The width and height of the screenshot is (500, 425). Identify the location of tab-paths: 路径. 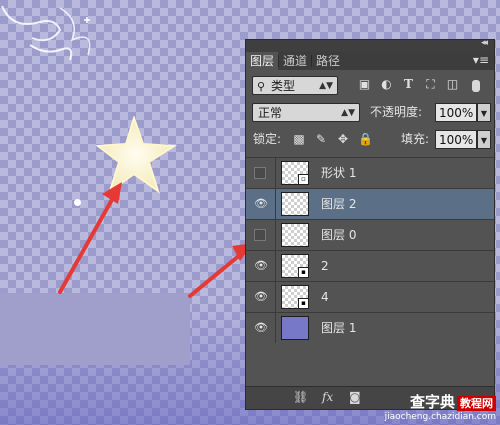
(328, 61).